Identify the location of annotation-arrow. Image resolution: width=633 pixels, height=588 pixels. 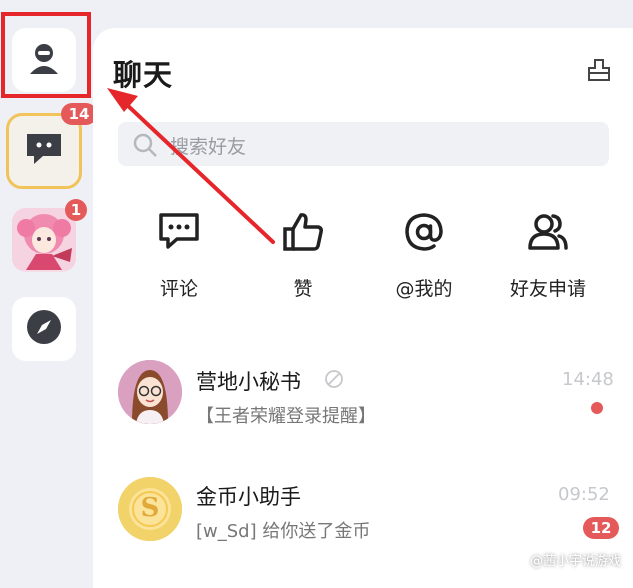
(191, 166).